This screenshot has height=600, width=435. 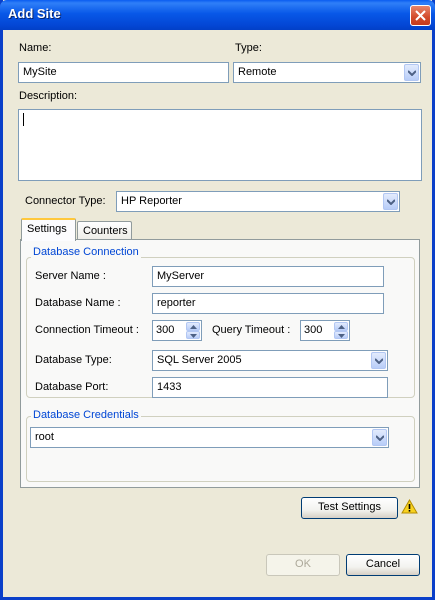 I want to click on connector-type-label: Connector Type:, so click(x=65, y=201).